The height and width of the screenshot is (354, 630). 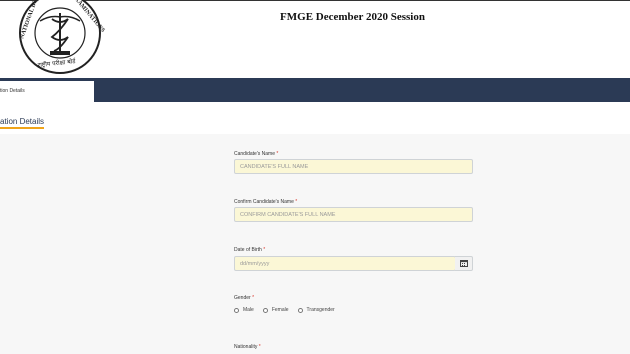 I want to click on gender-radio-group: Male Female Transgender, so click(x=289, y=310).